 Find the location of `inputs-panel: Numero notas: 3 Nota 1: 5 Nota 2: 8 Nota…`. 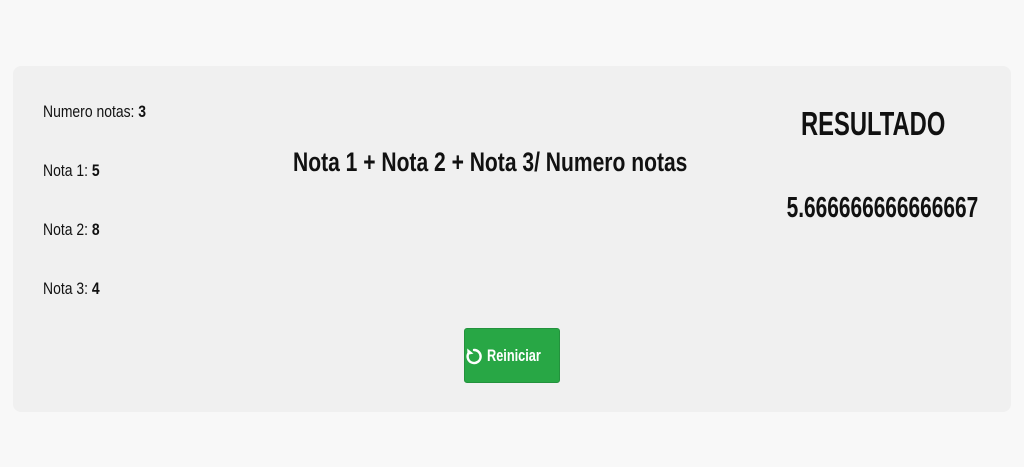

inputs-panel: Numero notas: 3 Nota 1: 5 Nota 2: 8 Nota… is located at coordinates (143, 220).